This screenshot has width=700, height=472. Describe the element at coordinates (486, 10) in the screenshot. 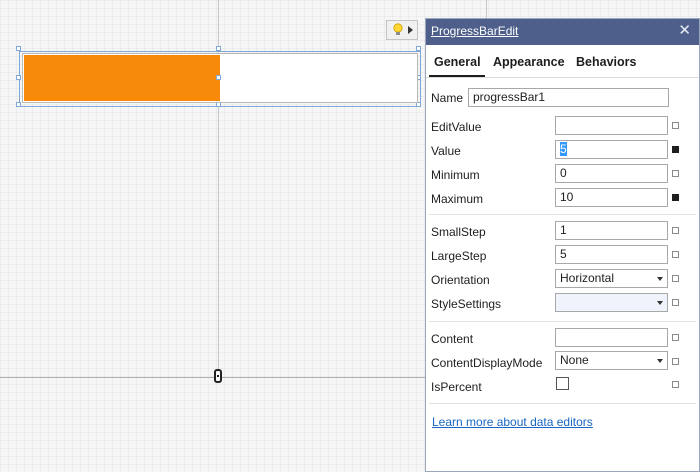

I see `alignment-guide-vertical-top` at that location.